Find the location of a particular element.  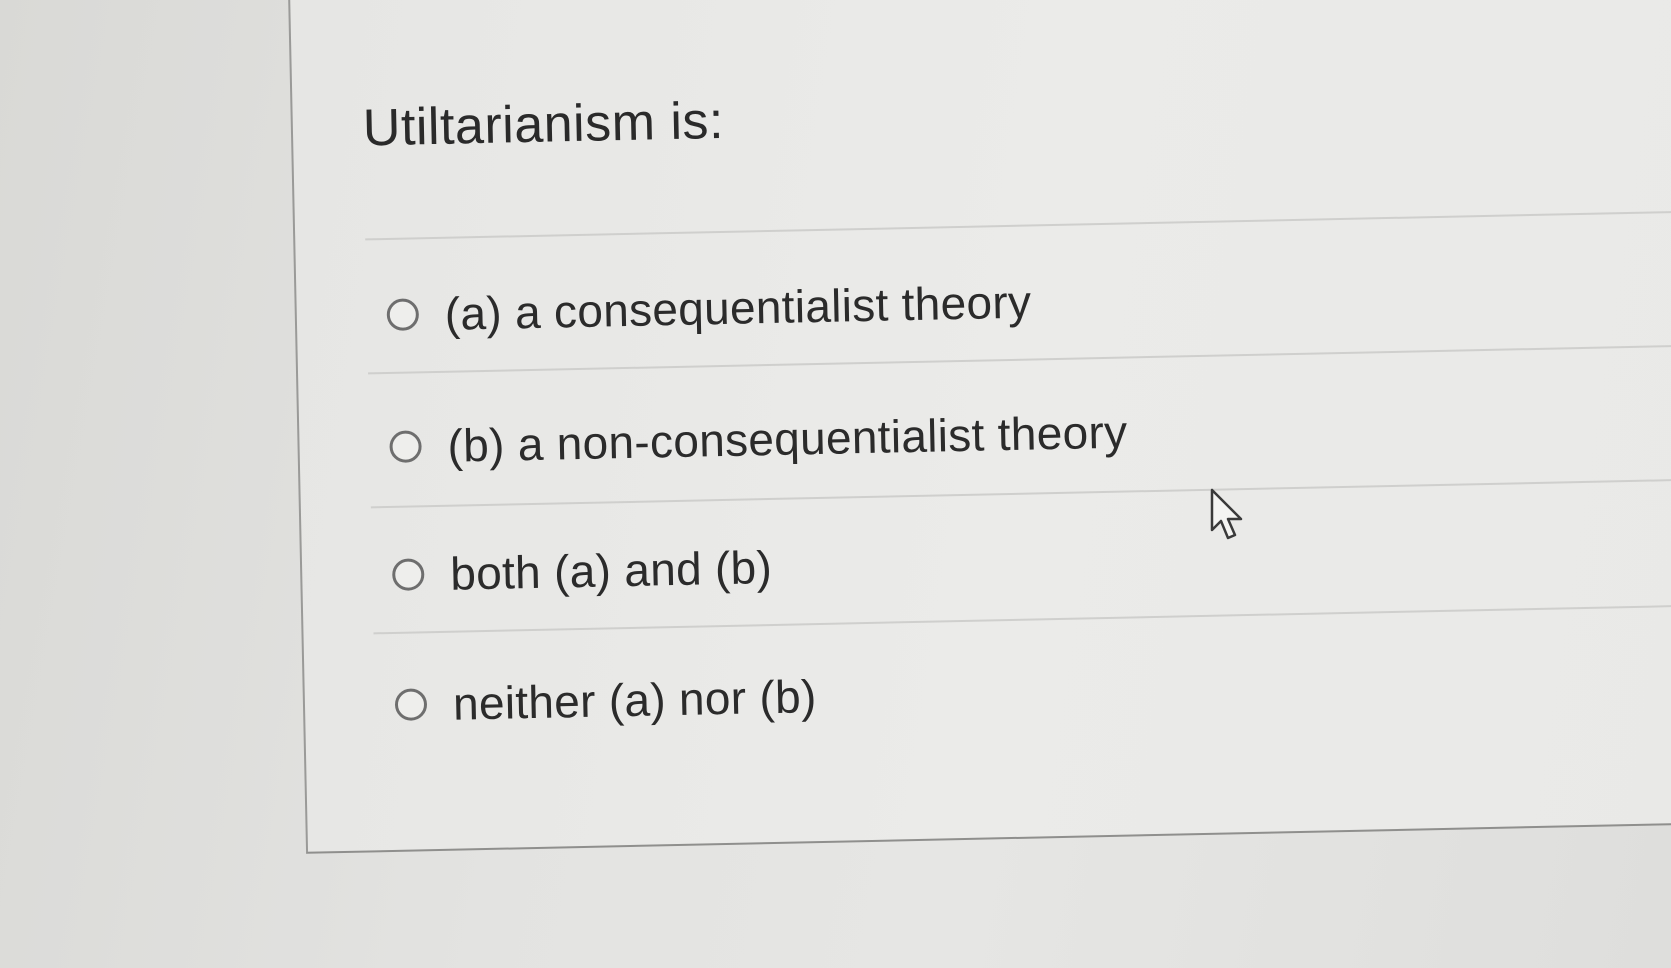

mouse-pointer-icon is located at coordinates (1226, 514).